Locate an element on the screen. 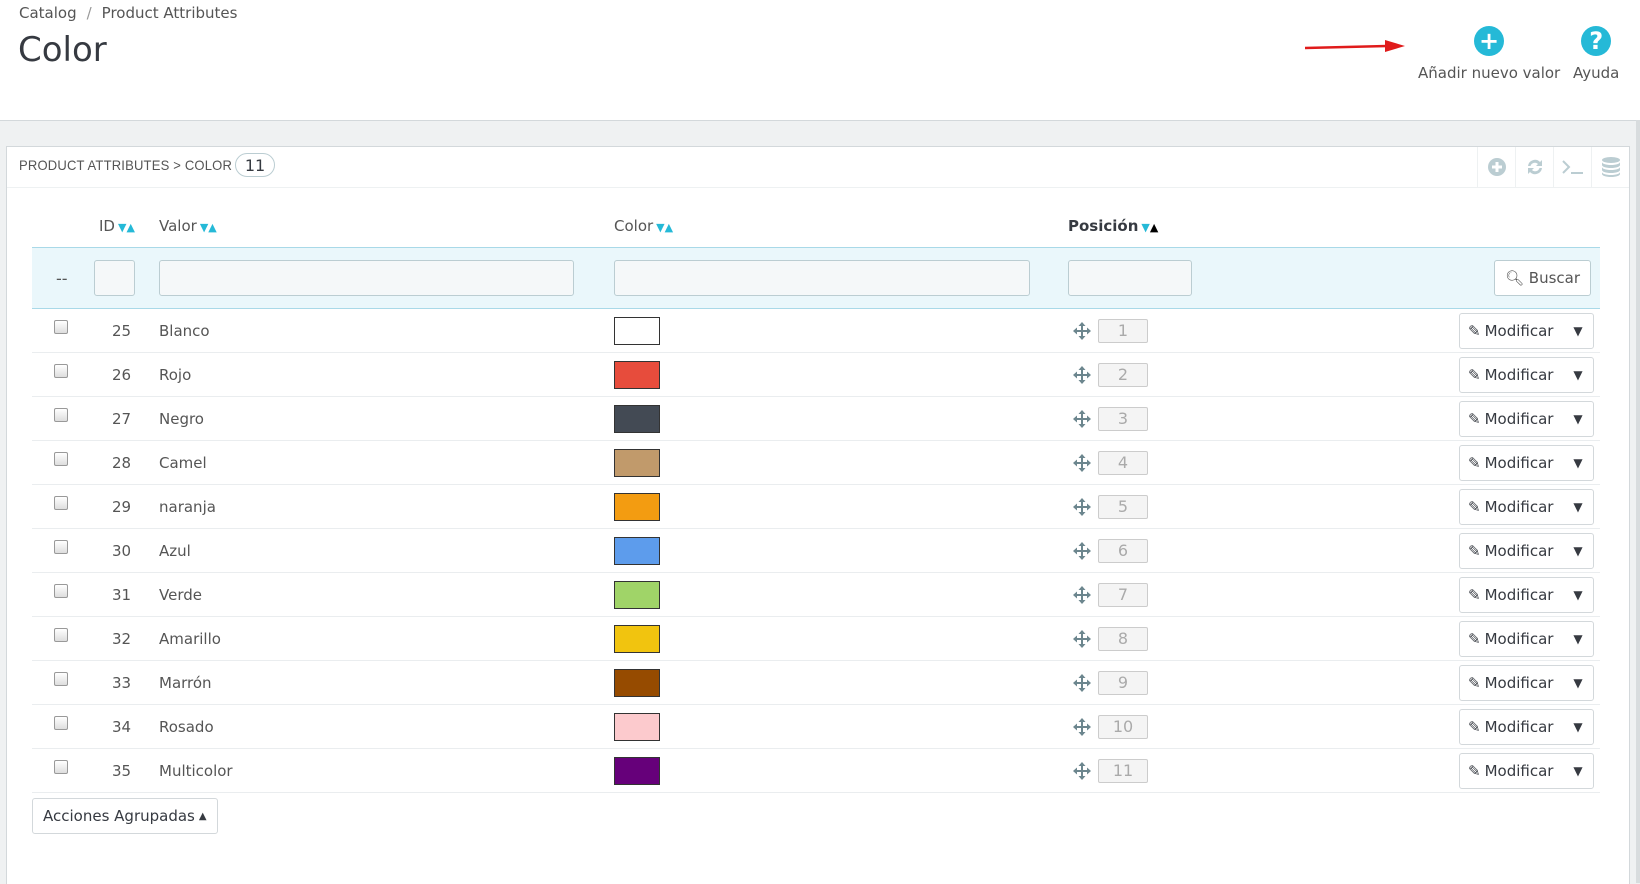 Image resolution: width=1640 pixels, height=884 pixels. breadcrumb: Catalog / Product Attributes is located at coordinates (128, 13).